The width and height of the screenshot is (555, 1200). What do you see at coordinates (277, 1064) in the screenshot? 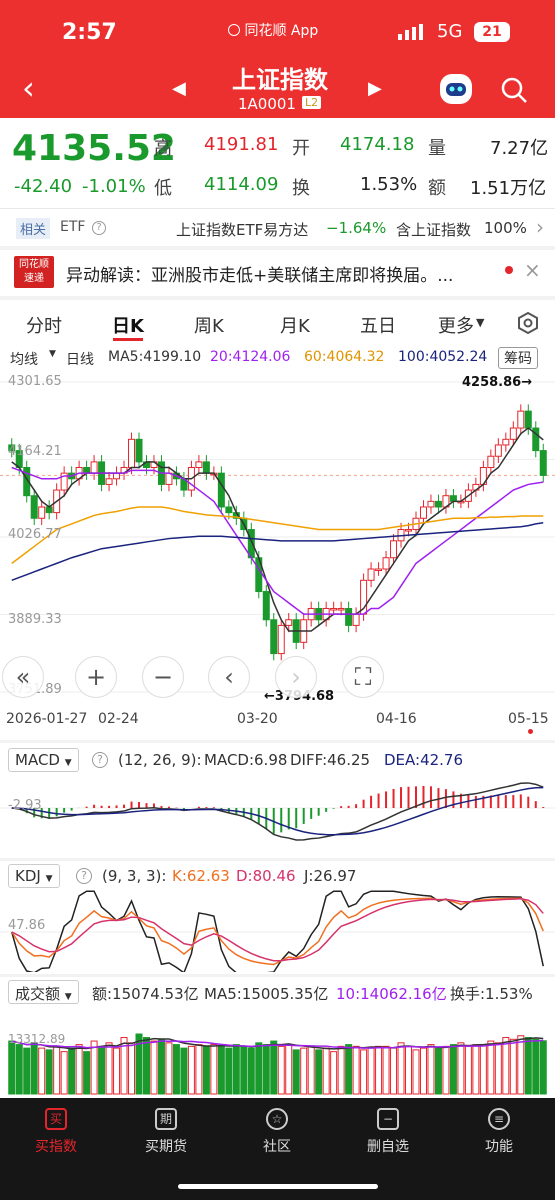
I see `volume-svg` at bounding box center [277, 1064].